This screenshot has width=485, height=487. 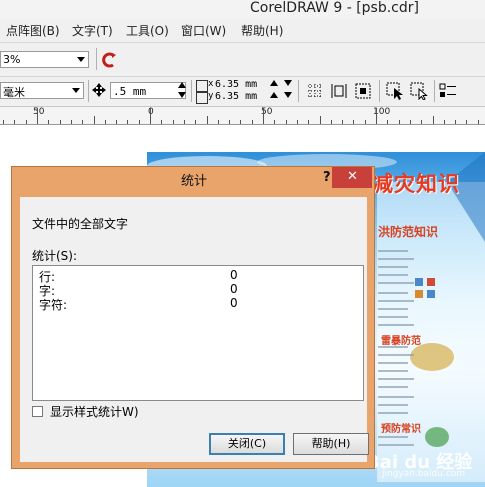 I want to click on snap-to-grid-icon, so click(x=315, y=91).